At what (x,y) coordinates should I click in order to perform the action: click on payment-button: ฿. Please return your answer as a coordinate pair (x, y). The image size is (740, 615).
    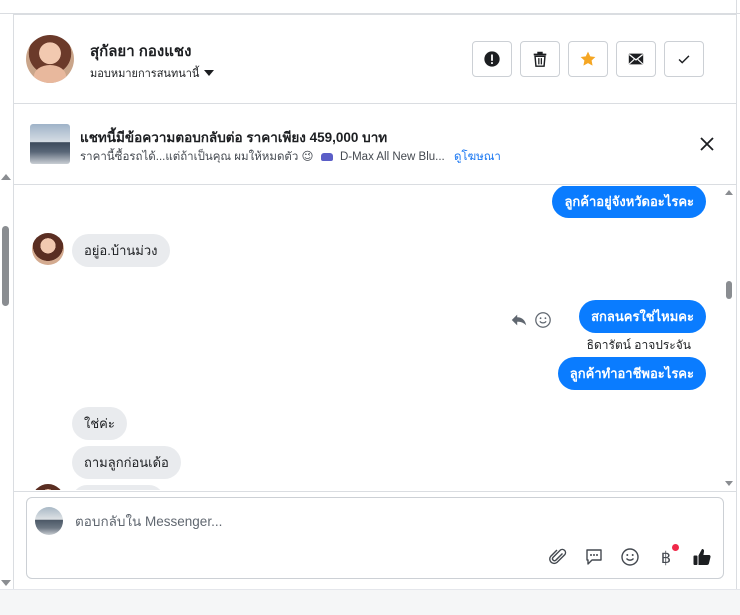
    Looking at the image, I should click on (667, 556).